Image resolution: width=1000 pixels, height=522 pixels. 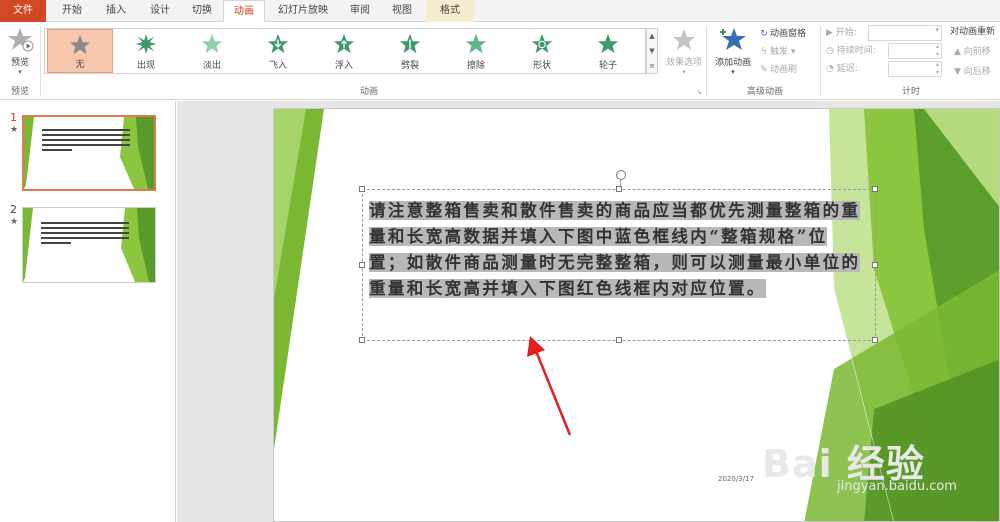 I want to click on animation-appear: 出现, so click(x=146, y=51).